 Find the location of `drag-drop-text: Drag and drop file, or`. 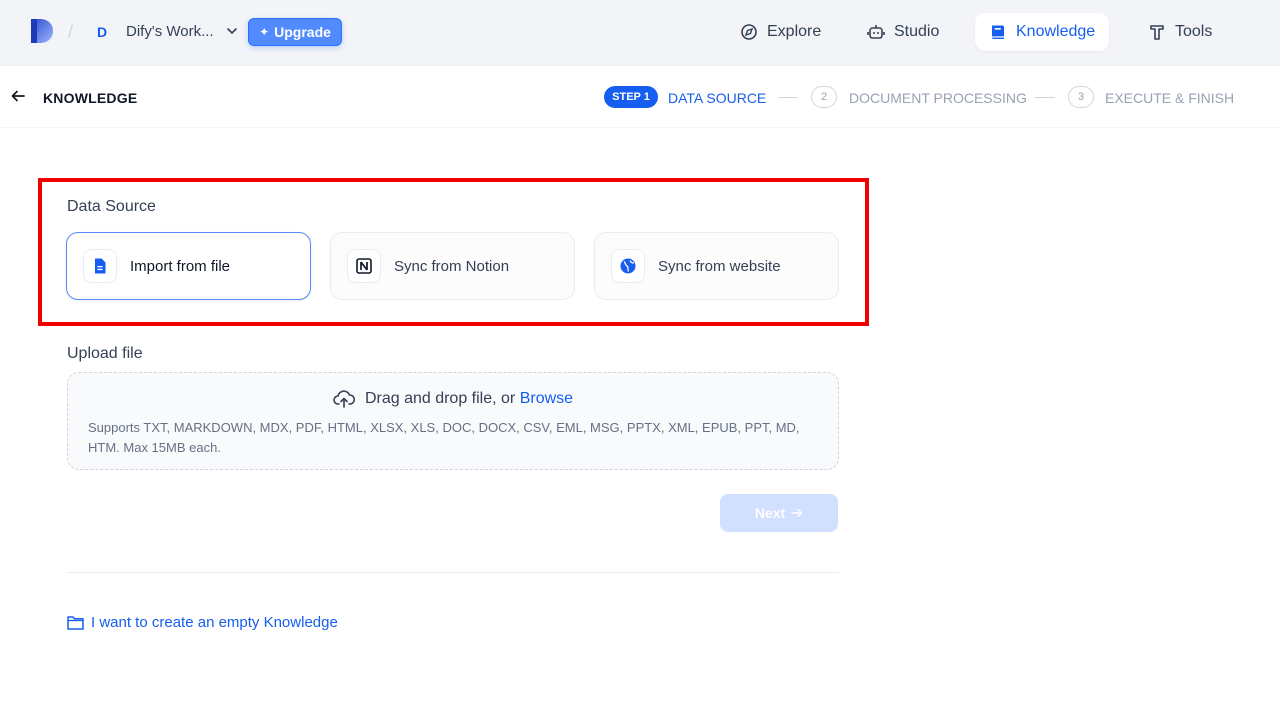

drag-drop-text: Drag and drop file, or is located at coordinates (440, 398).